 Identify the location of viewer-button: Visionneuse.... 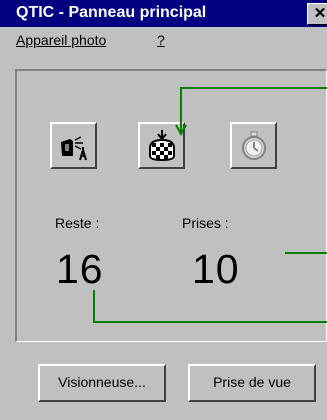
(102, 383).